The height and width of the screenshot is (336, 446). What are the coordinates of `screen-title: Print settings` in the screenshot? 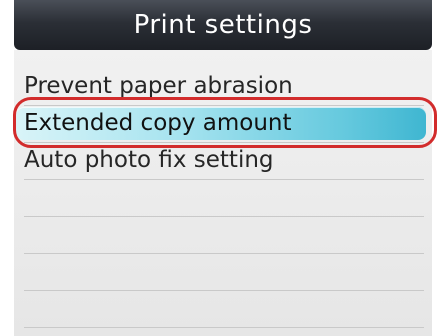 It's located at (223, 25).